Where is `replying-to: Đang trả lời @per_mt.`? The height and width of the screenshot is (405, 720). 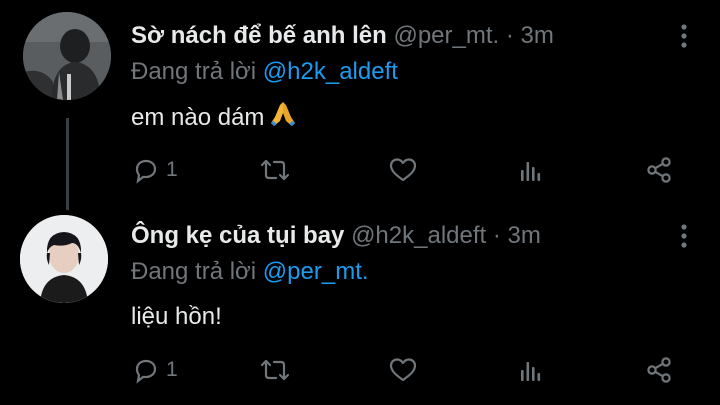
replying-to: Đang trả lời @per_mt. is located at coordinates (250, 272).